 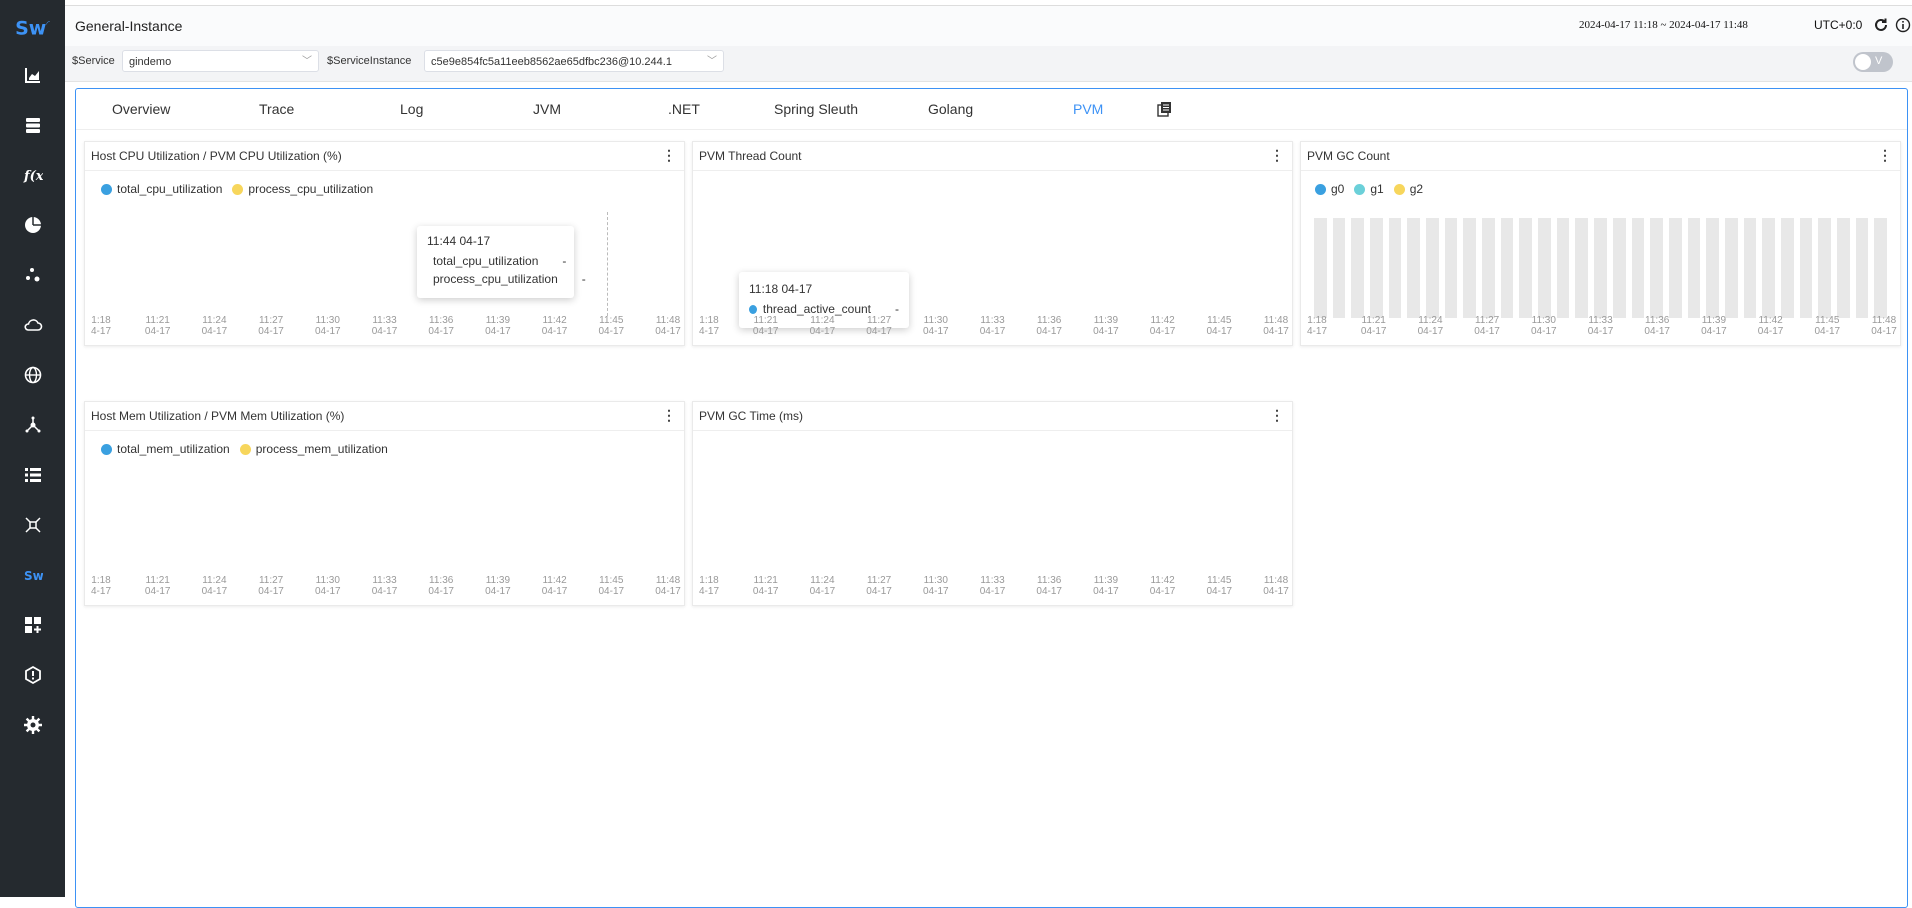 What do you see at coordinates (411, 109) in the screenshot?
I see `tab-log: Log` at bounding box center [411, 109].